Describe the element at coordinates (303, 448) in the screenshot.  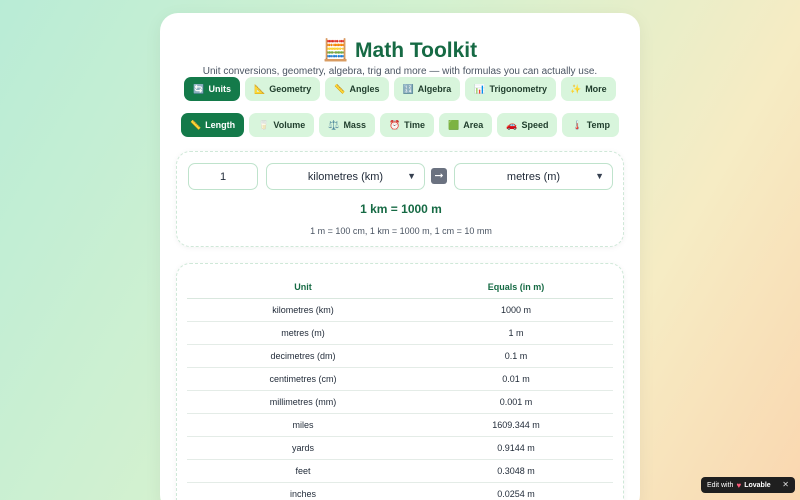
I see `unit-cell: yards` at that location.